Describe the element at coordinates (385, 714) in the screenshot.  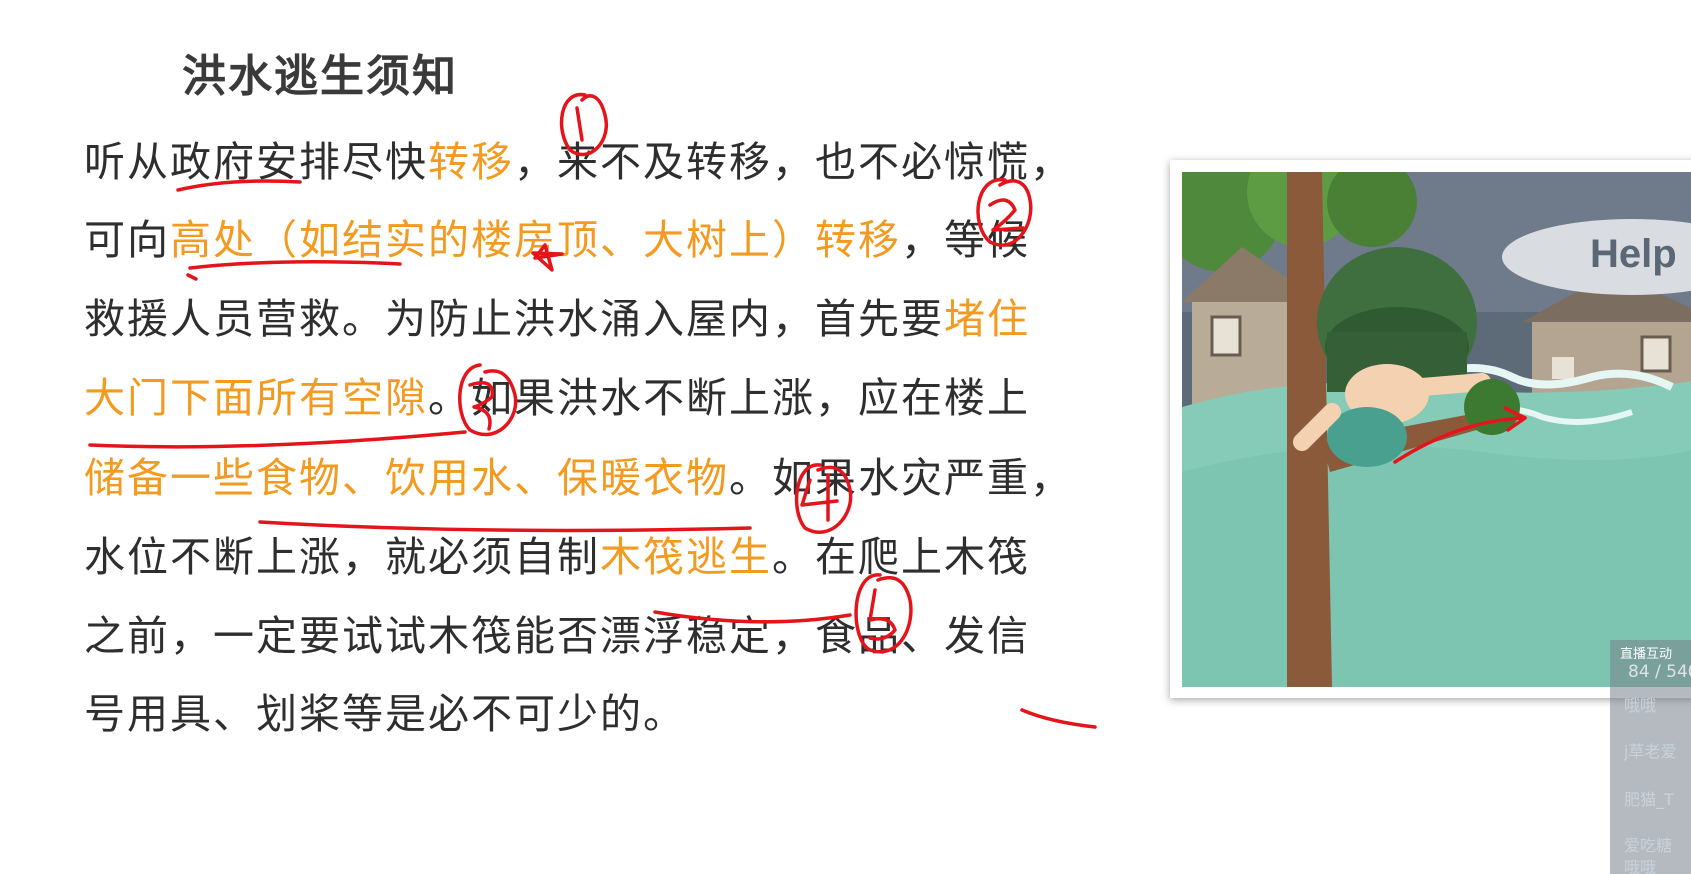
I see `body-text: 号用具、划桨等是必不可少的。` at that location.